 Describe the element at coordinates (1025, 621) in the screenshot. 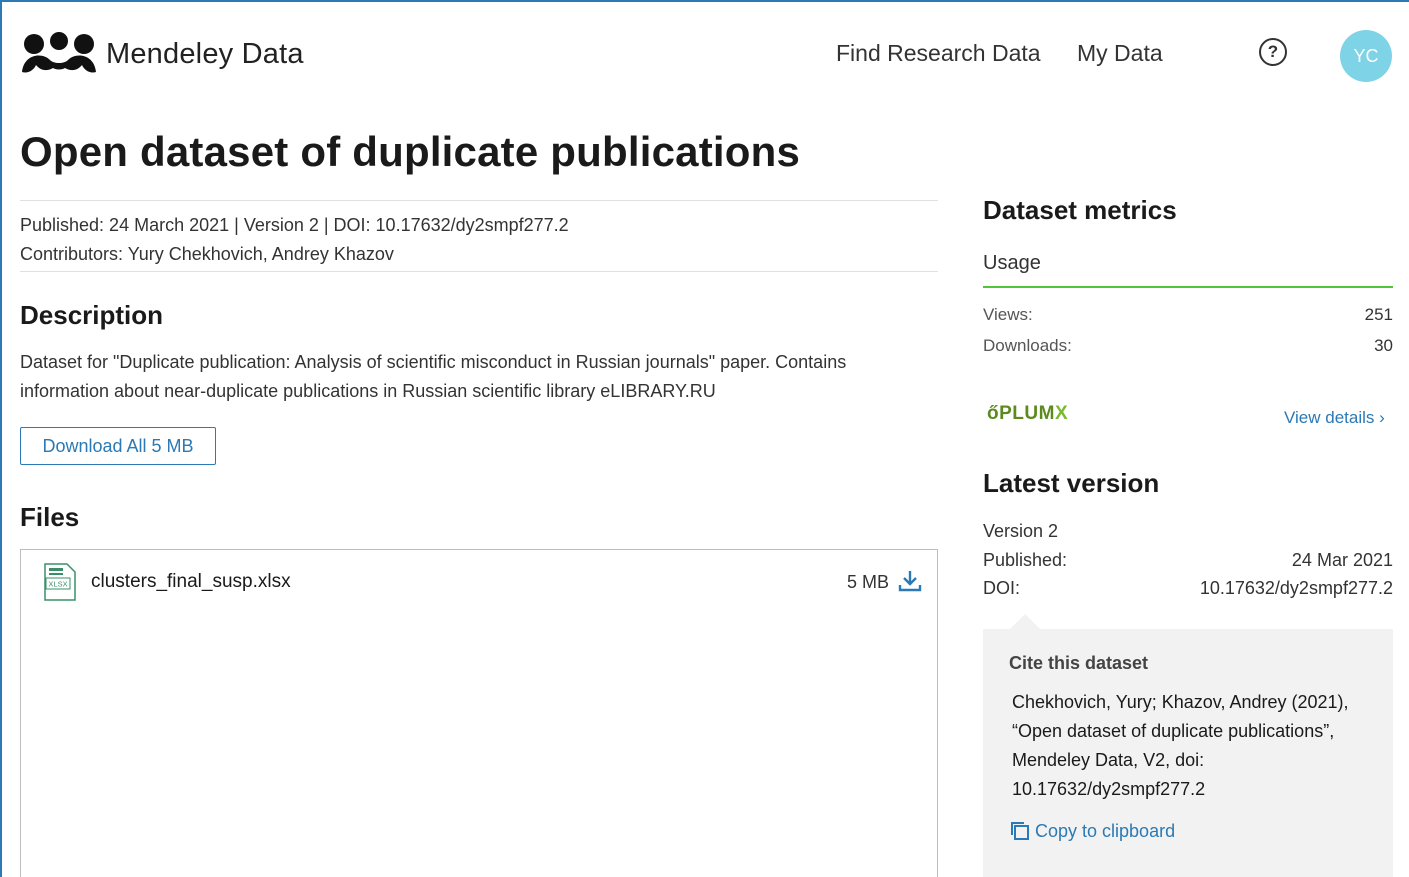

I see `cite-box-notch` at that location.